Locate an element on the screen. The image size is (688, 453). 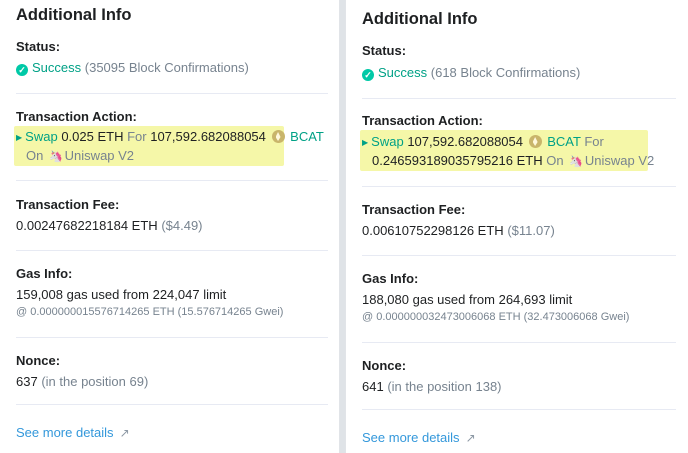
fee-row: 0.00610752298126 ETH ($11.07) is located at coordinates (458, 230).